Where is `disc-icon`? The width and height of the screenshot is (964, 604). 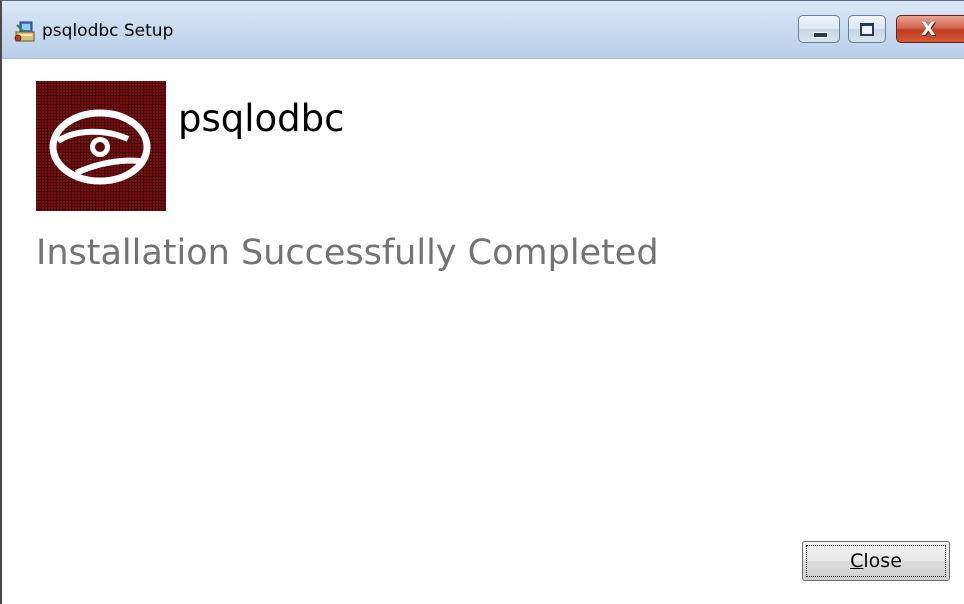
disc-icon is located at coordinates (101, 146).